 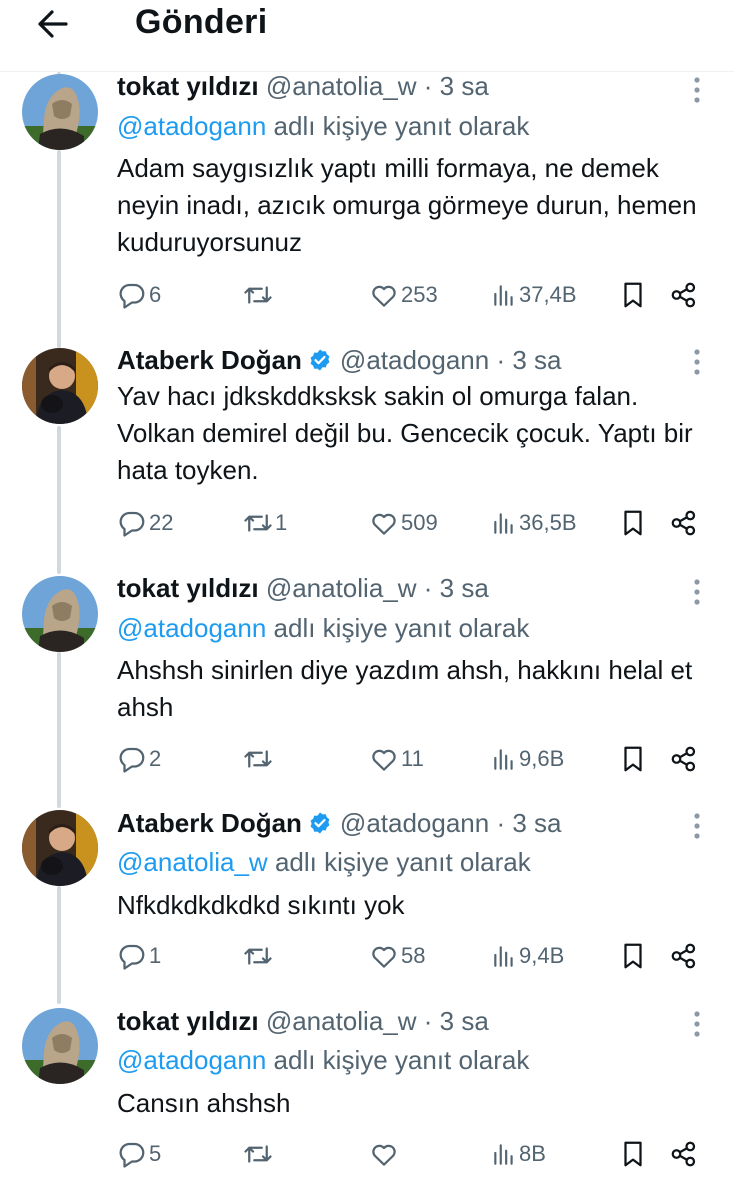 What do you see at coordinates (155, 1153) in the screenshot?
I see `reply-count: 5` at bounding box center [155, 1153].